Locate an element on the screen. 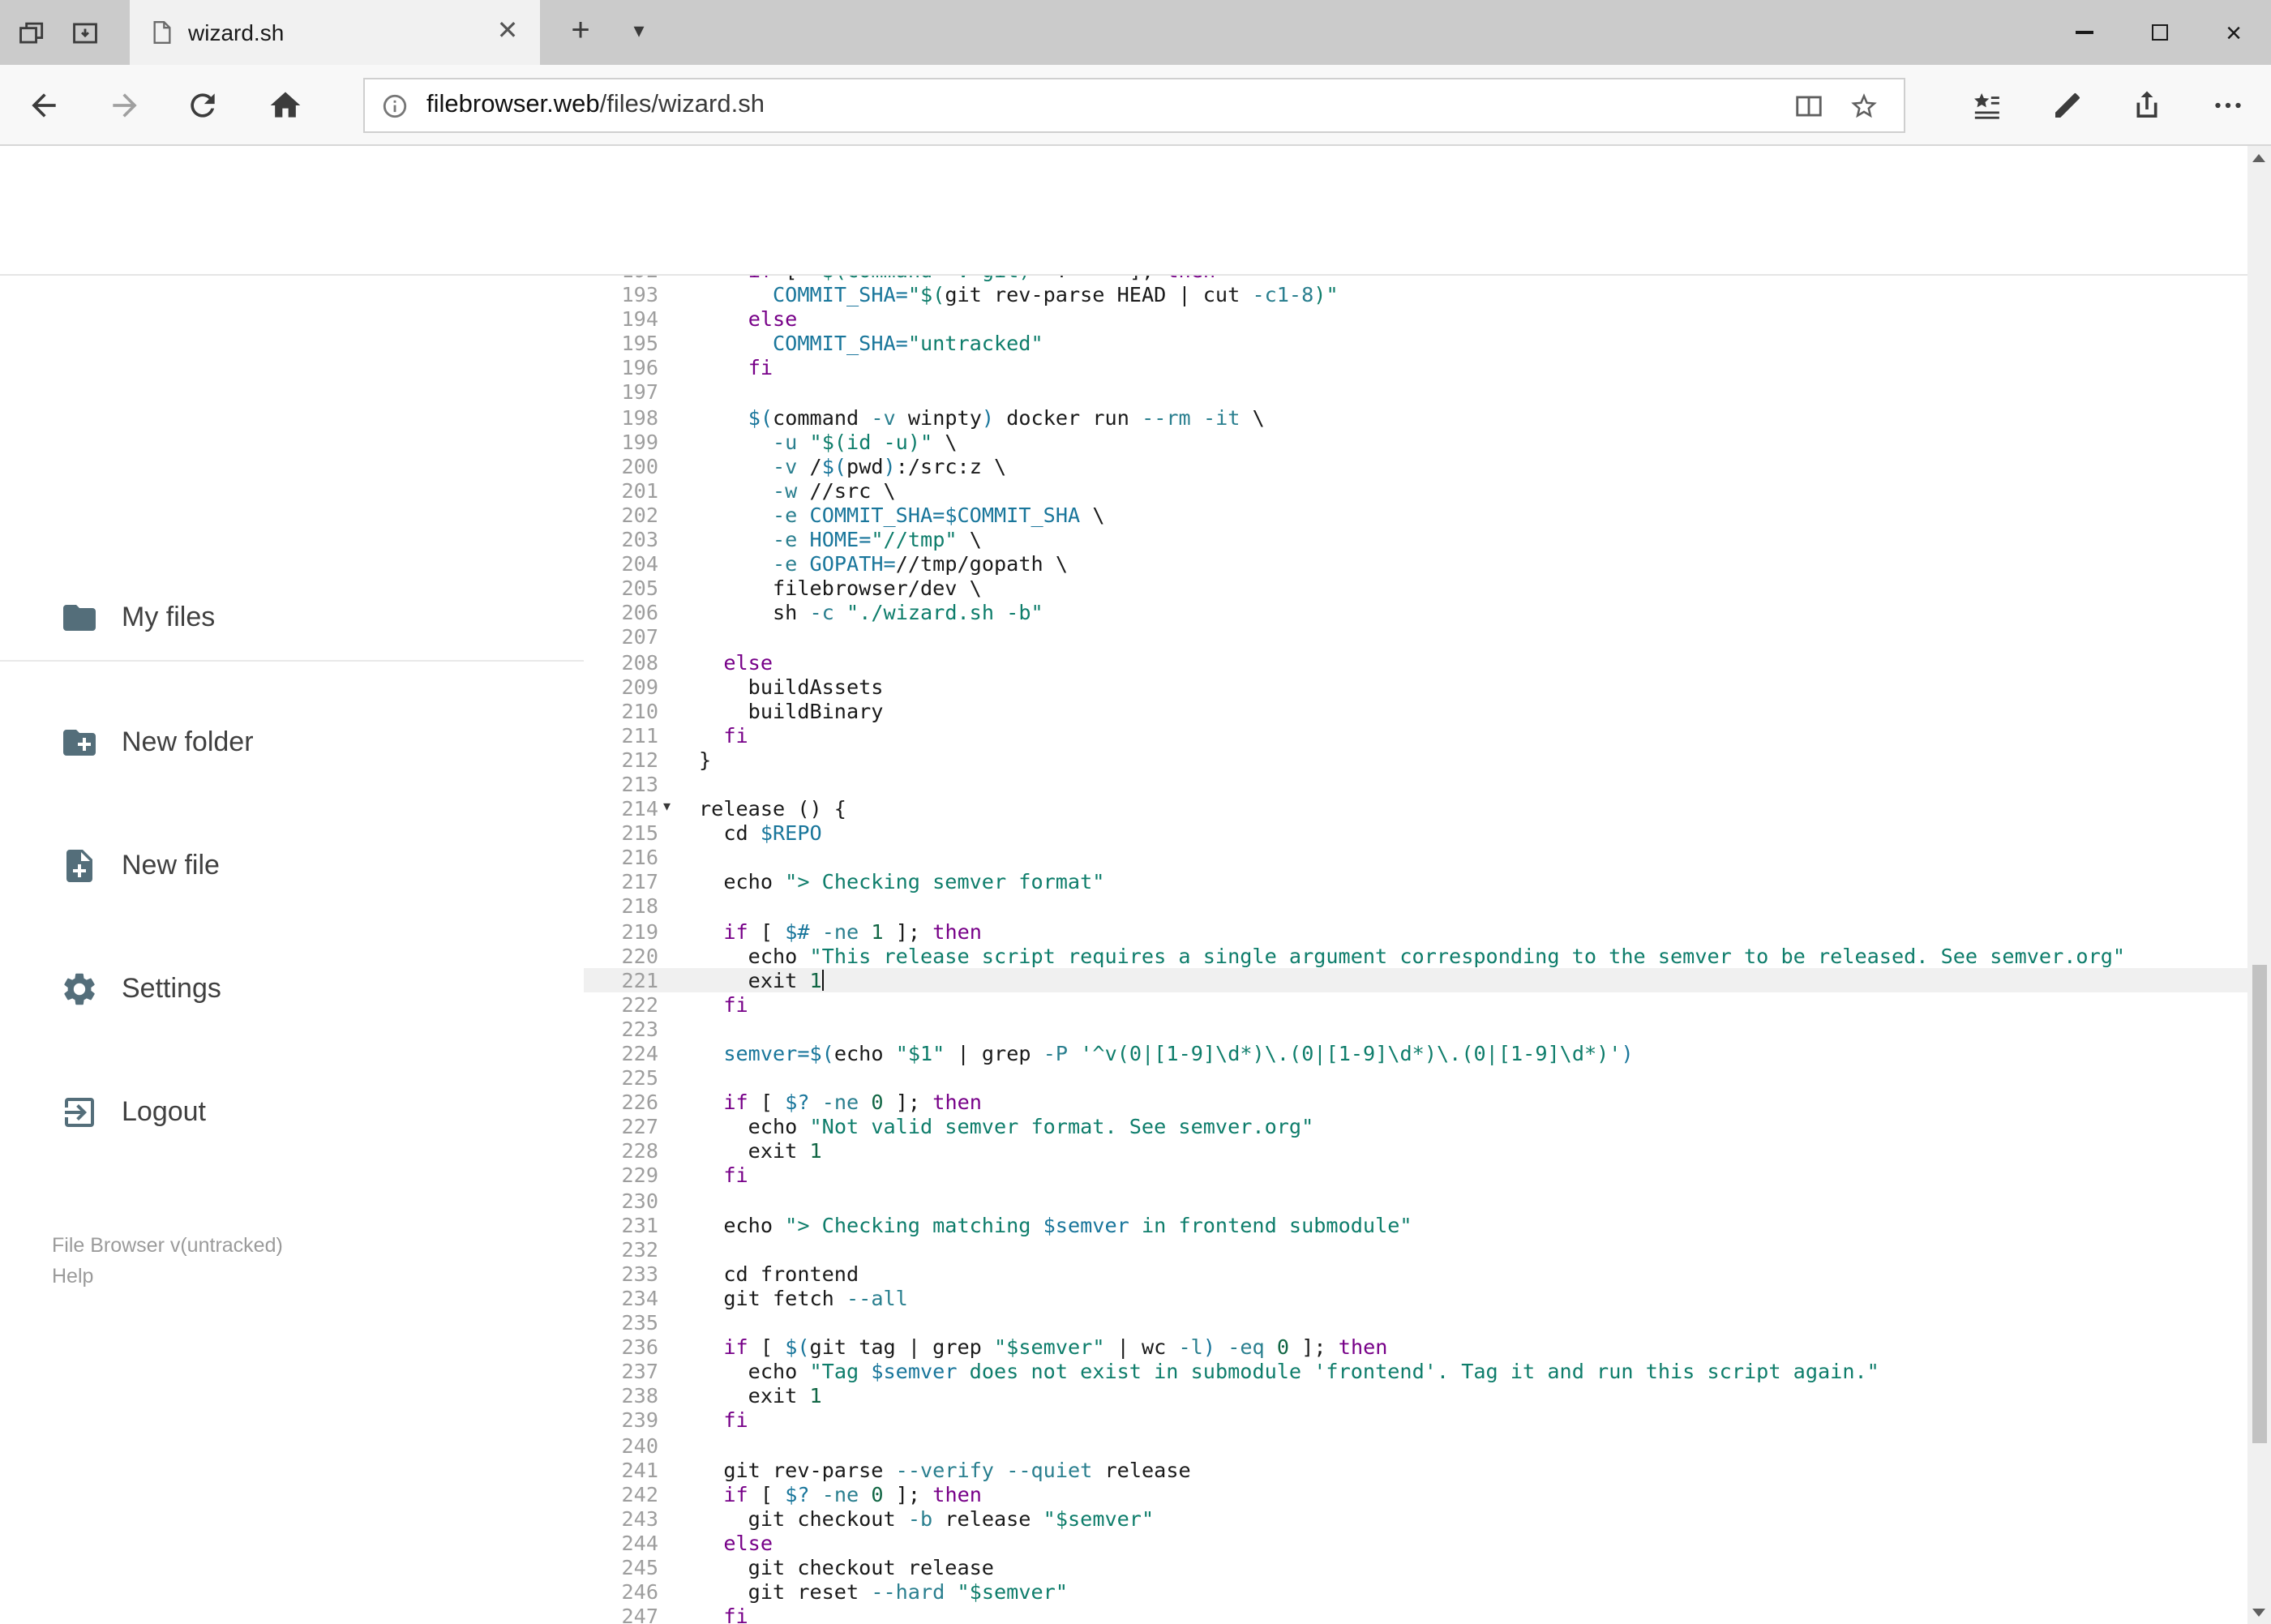 The image size is (2271, 1624). line-number: 239 is located at coordinates (640, 1420).